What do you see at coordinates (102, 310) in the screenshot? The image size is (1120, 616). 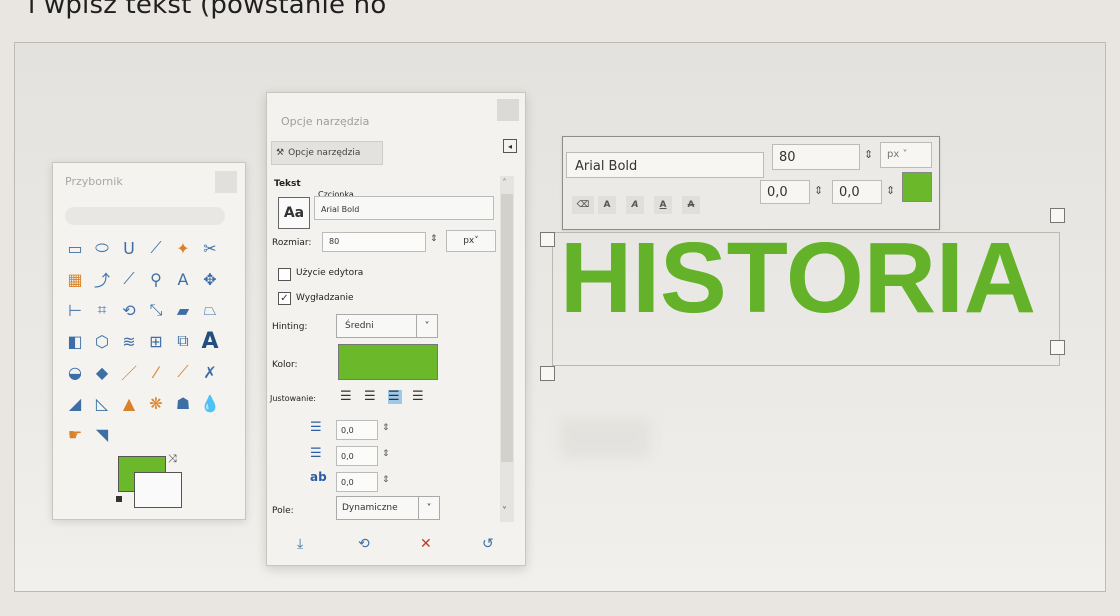 I see `crop-icon: ⌗` at bounding box center [102, 310].